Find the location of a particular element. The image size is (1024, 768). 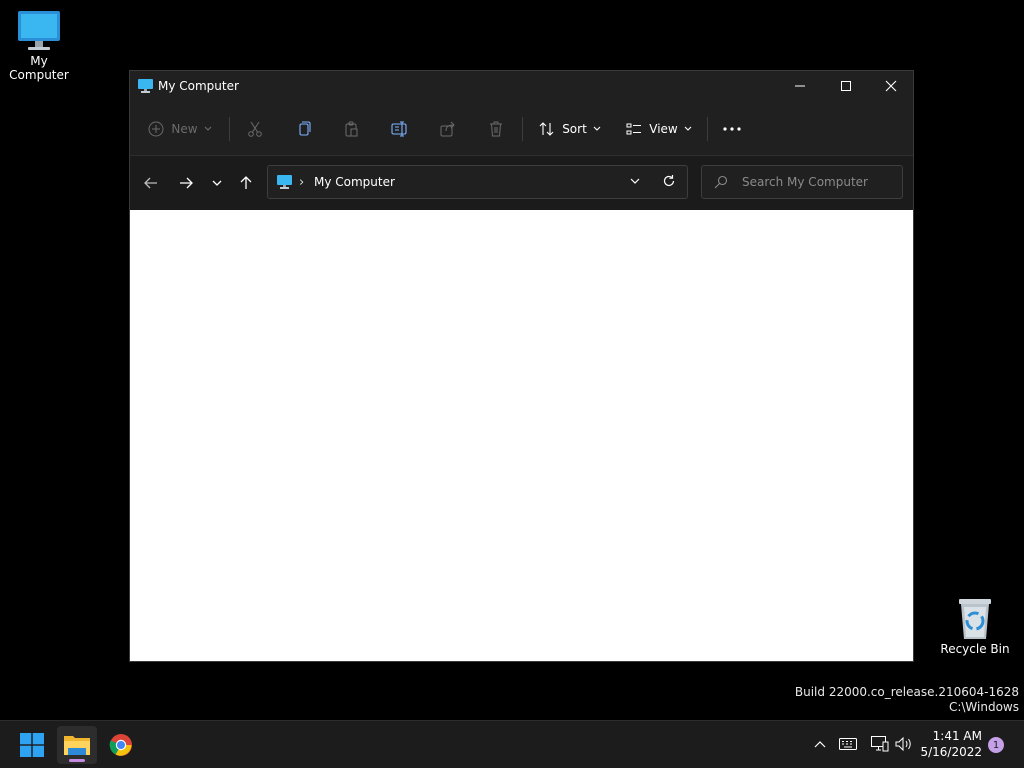

rename-button is located at coordinates (400, 129).